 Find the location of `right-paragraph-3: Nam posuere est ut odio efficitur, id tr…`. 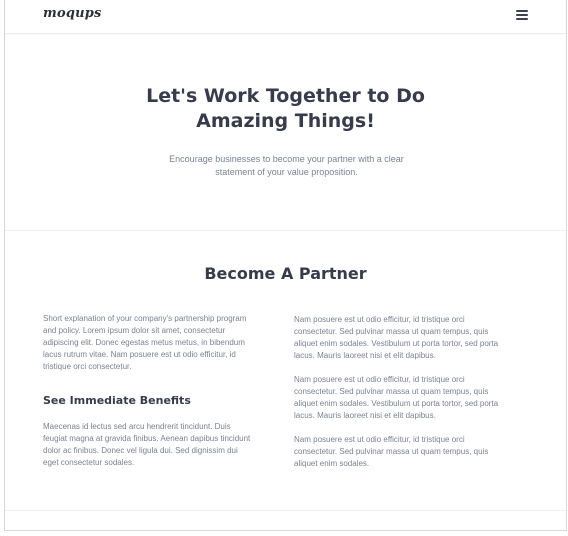

right-paragraph-3: Nam posuere est ut odio efficitur, id tr… is located at coordinates (391, 451).